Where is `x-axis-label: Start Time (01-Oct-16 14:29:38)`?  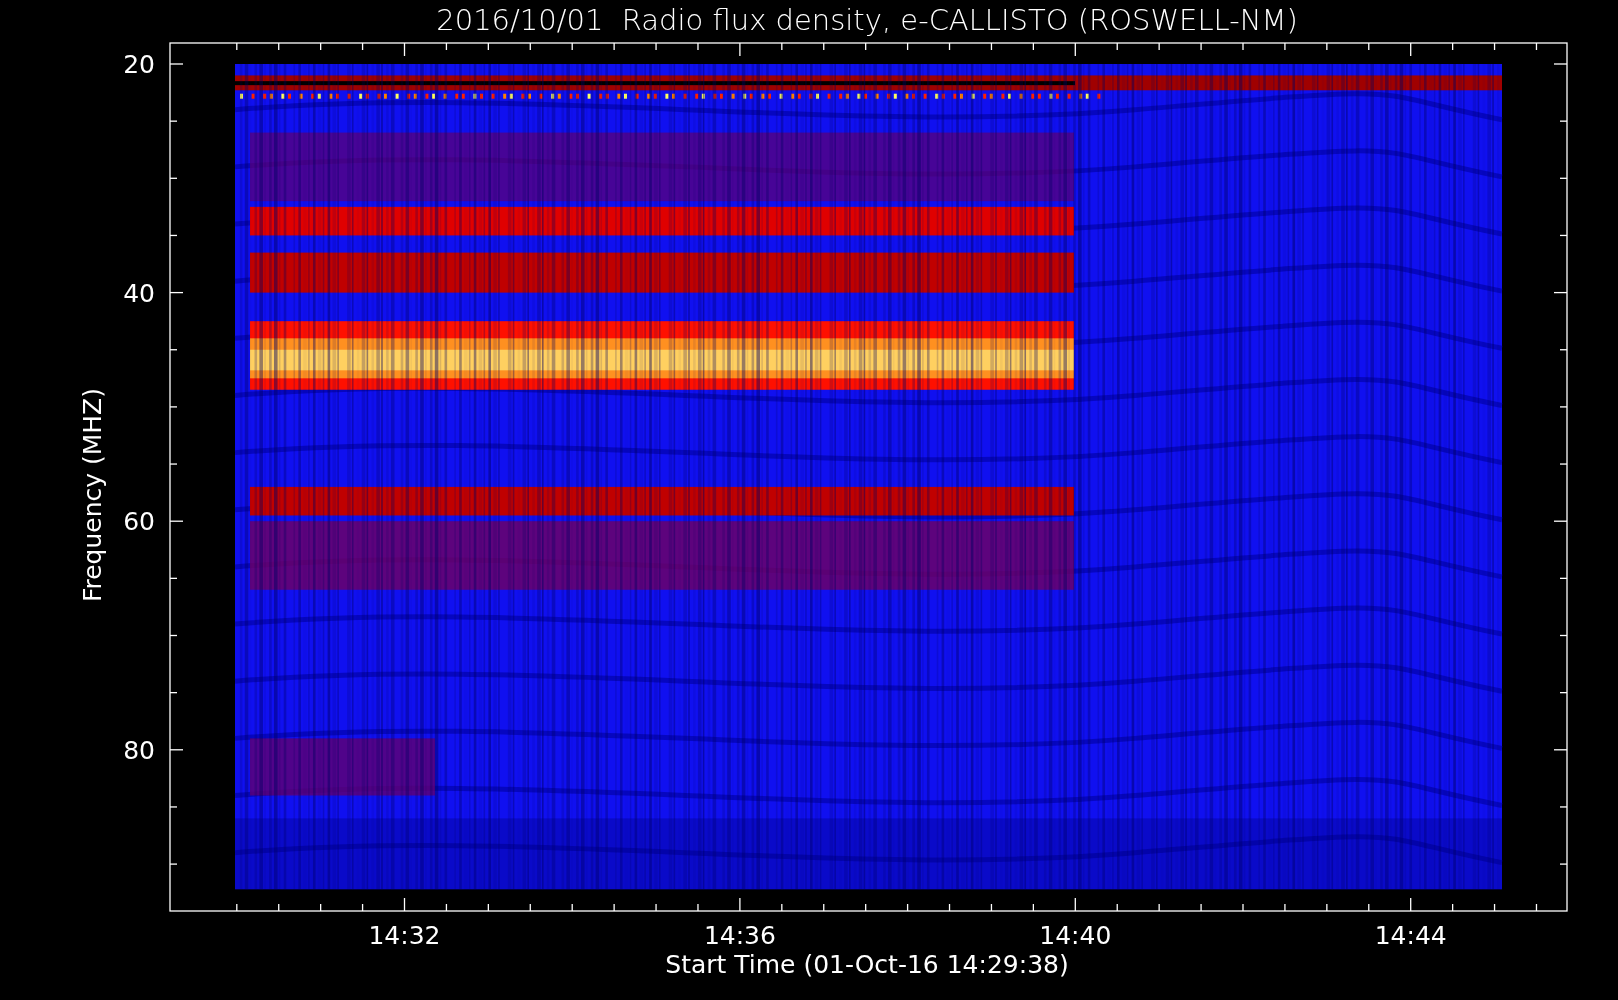 x-axis-label: Start Time (01-Oct-16 14:29:38) is located at coordinates (867, 964).